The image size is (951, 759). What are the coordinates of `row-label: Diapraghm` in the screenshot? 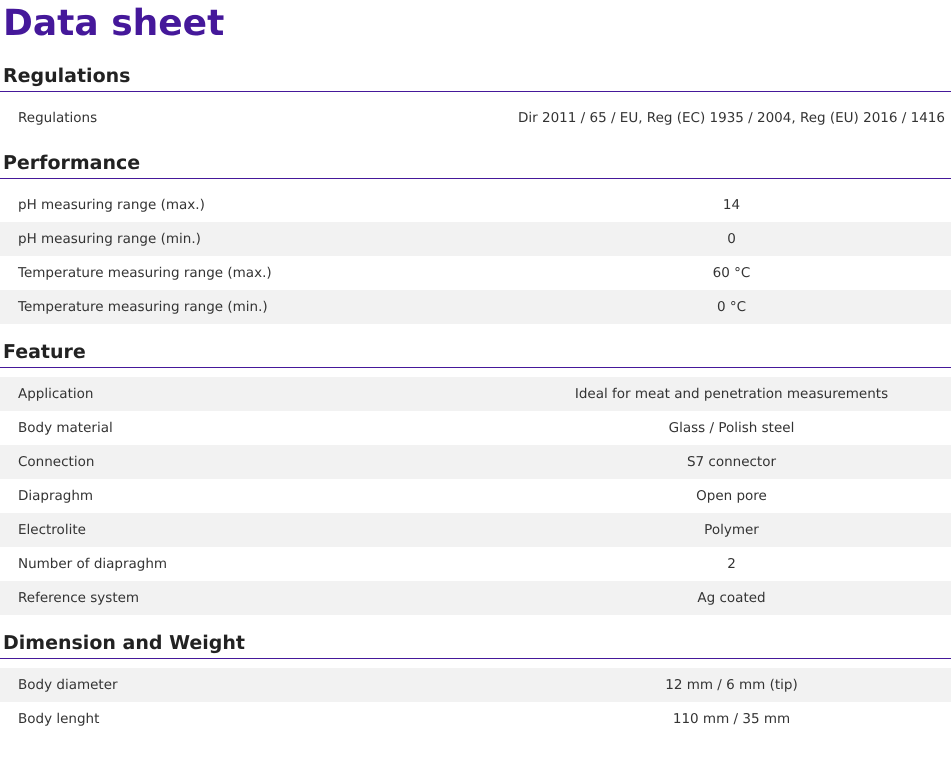 It's located at (56, 496).